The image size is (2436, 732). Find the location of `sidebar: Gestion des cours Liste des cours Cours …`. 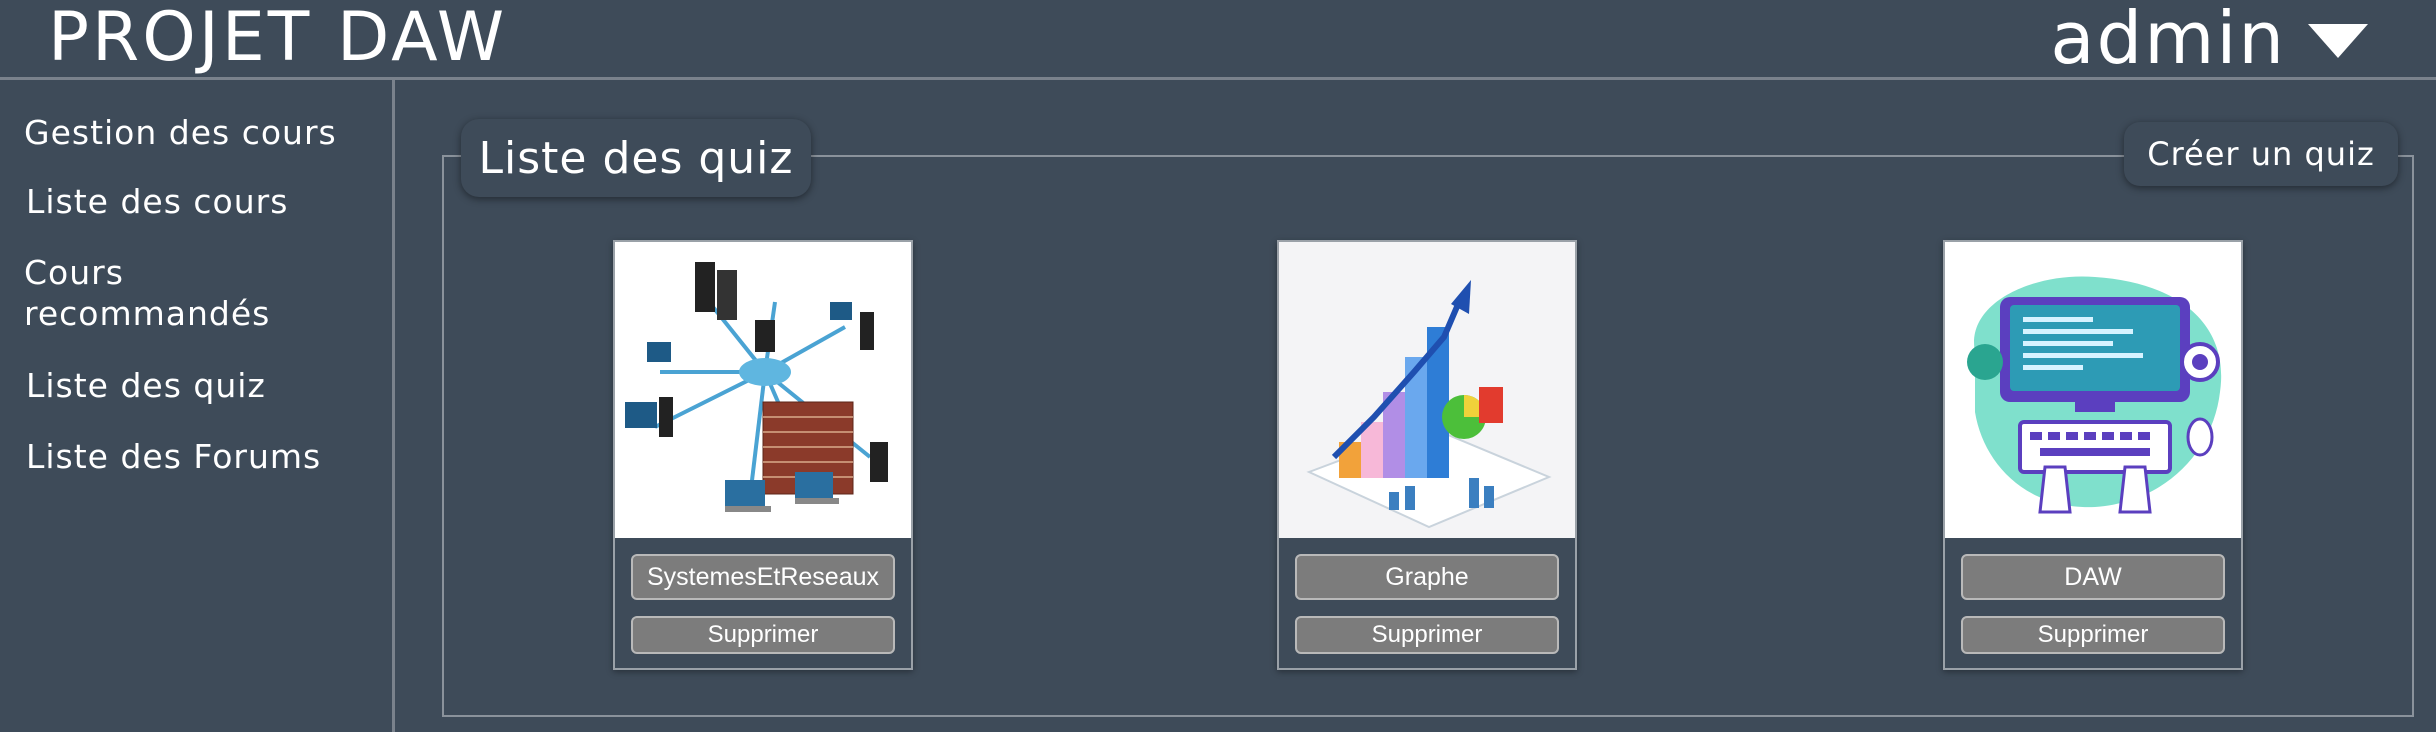

sidebar: Gestion des cours Liste des cours Cours … is located at coordinates (197, 406).